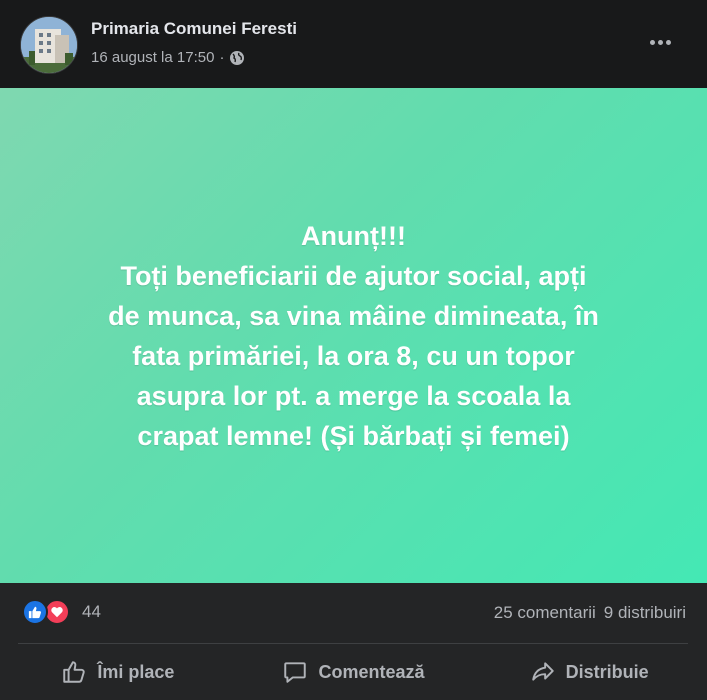  What do you see at coordinates (545, 613) in the screenshot?
I see `comments-count: 25 comentarii` at bounding box center [545, 613].